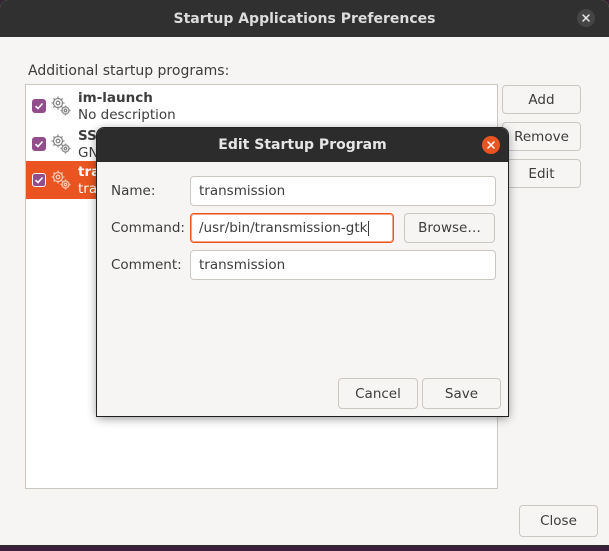 The height and width of the screenshot is (551, 609). I want to click on program-description: No description, so click(127, 115).